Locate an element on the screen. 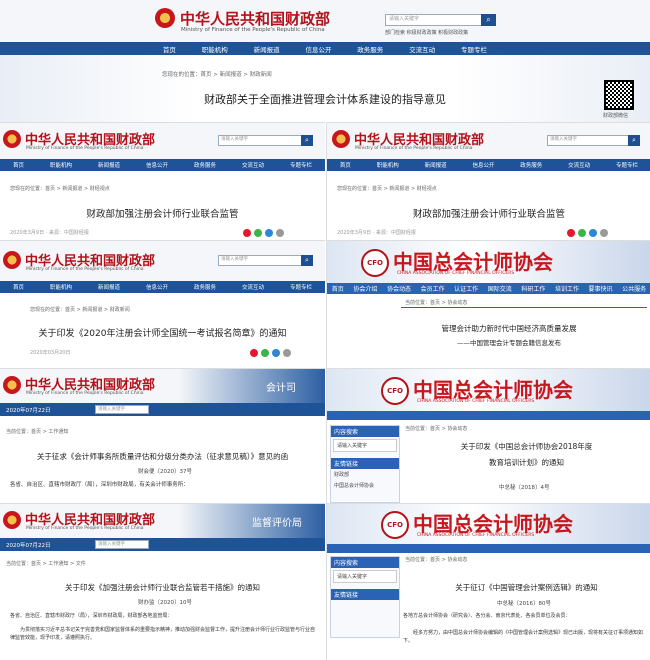 The width and height of the screenshot is (650, 660). sidebar: 内容搜索 请输入关键字 友情链接 is located at coordinates (365, 597).